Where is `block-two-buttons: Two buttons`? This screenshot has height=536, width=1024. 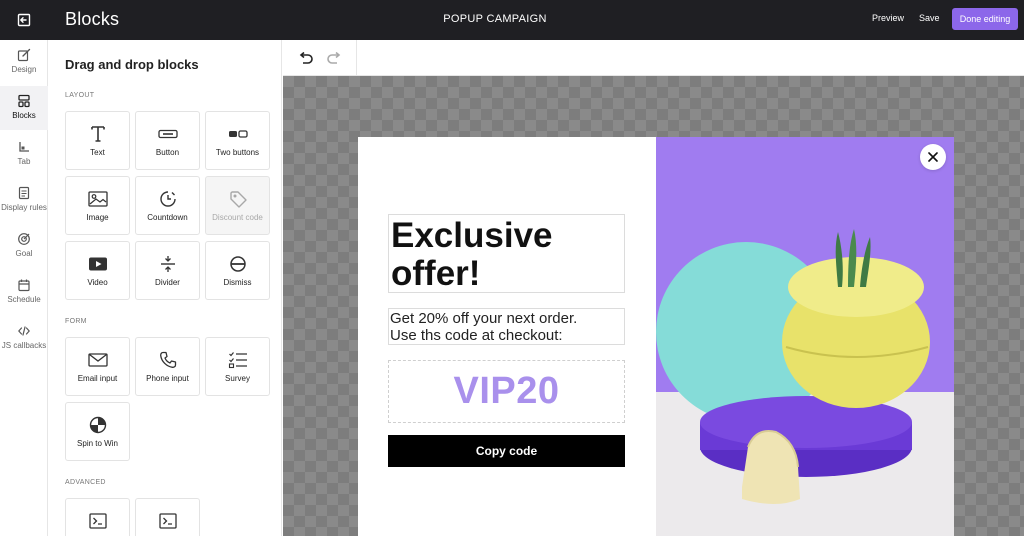 block-two-buttons: Two buttons is located at coordinates (237, 140).